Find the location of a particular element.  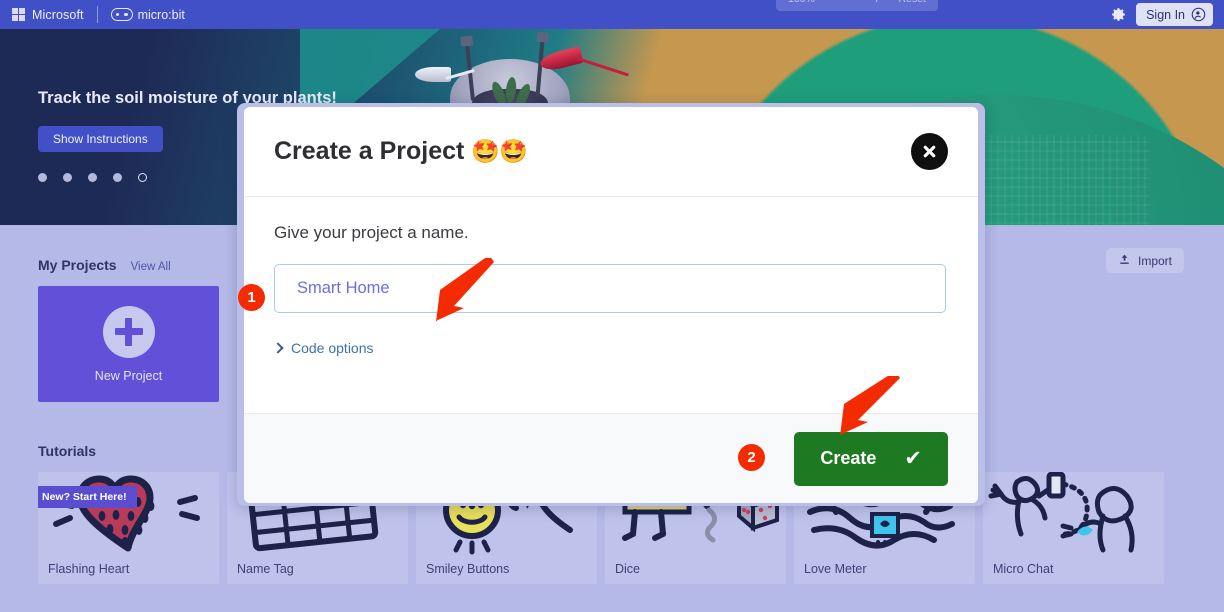

view-all-link: View All is located at coordinates (151, 267).